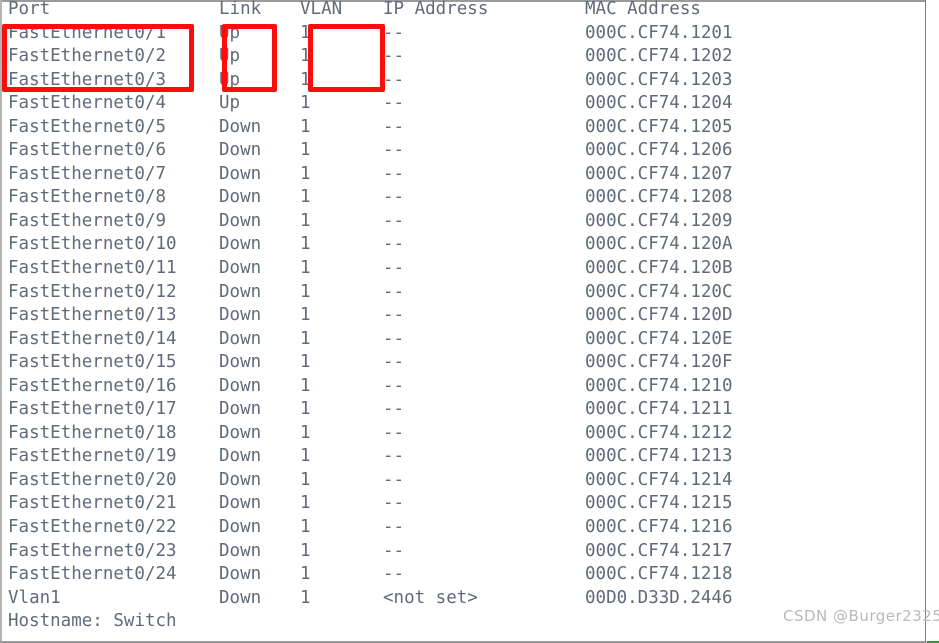 The image size is (939, 643). What do you see at coordinates (458, 575) in the screenshot?
I see `table-row: FastEthernet0/24 Down 1 -- 000C.CF74.1218` at bounding box center [458, 575].